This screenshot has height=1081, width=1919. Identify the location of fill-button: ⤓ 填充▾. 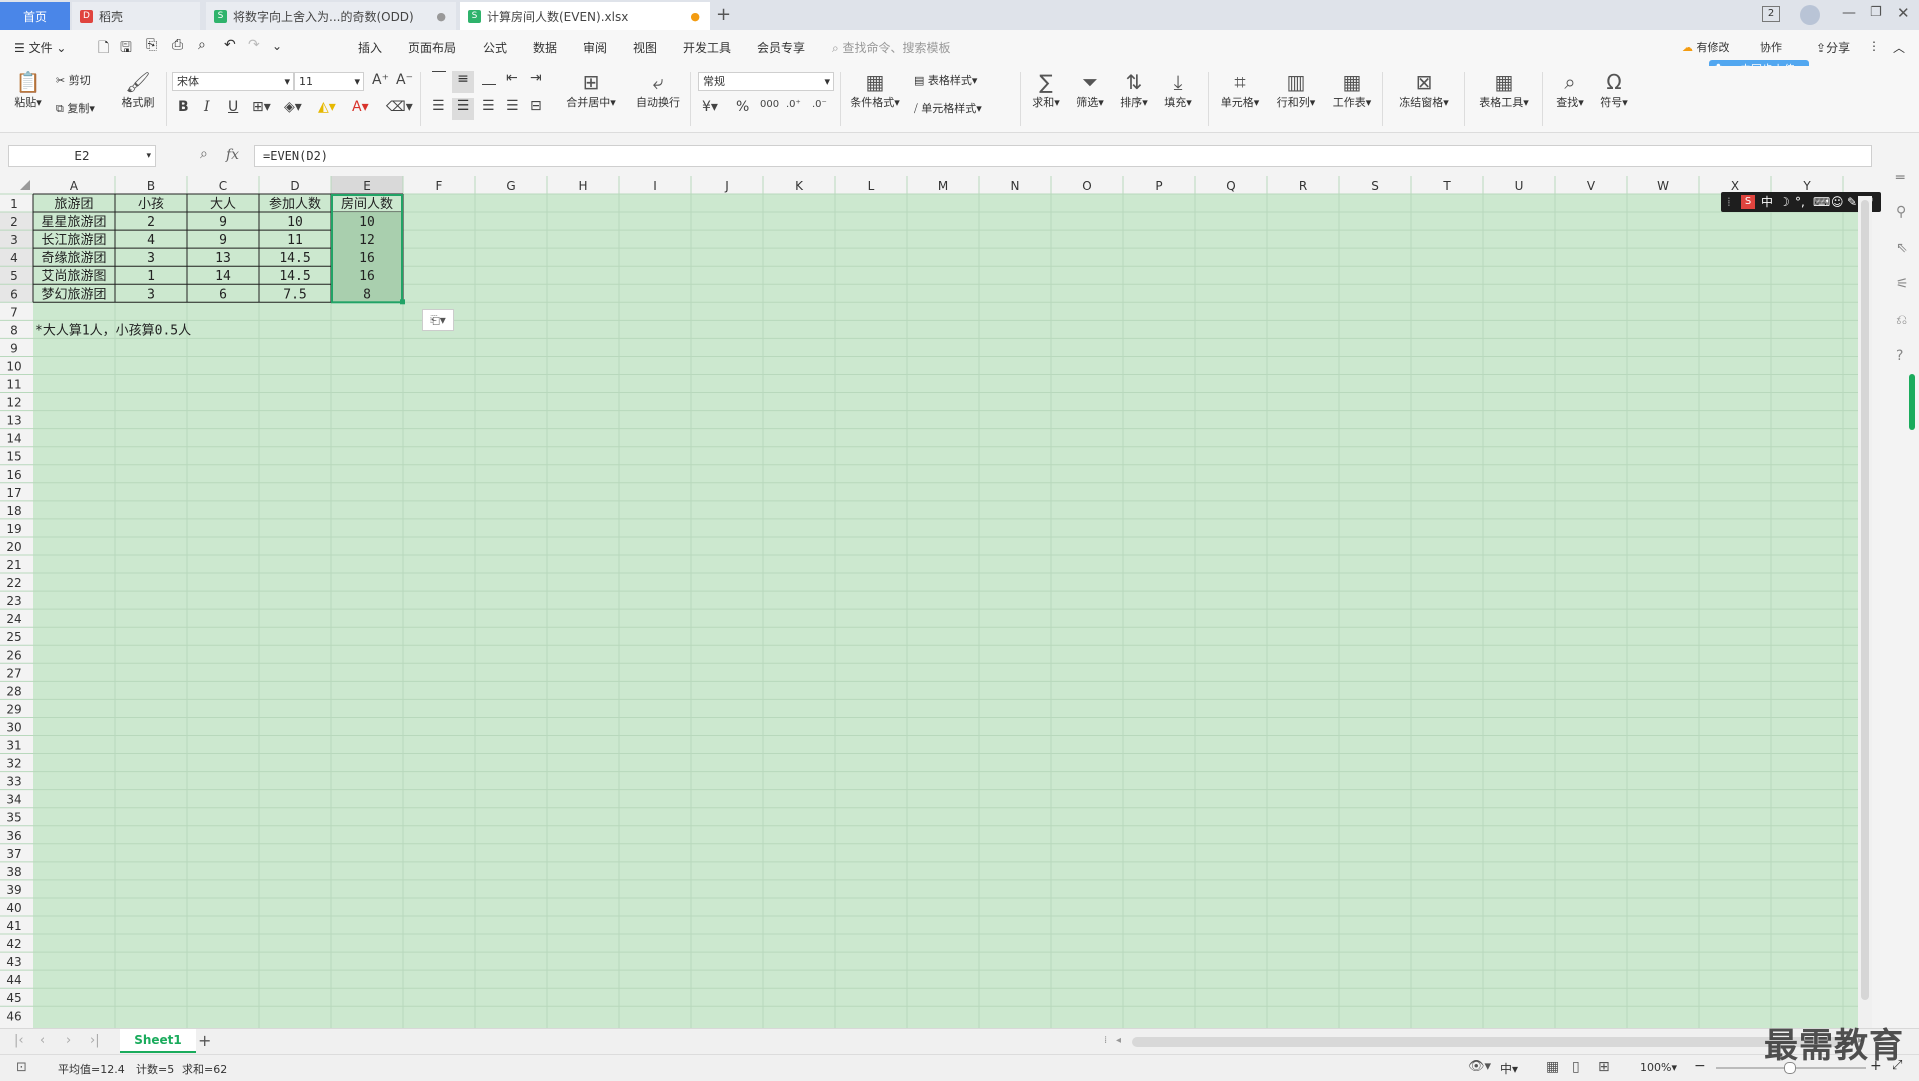
(1178, 90).